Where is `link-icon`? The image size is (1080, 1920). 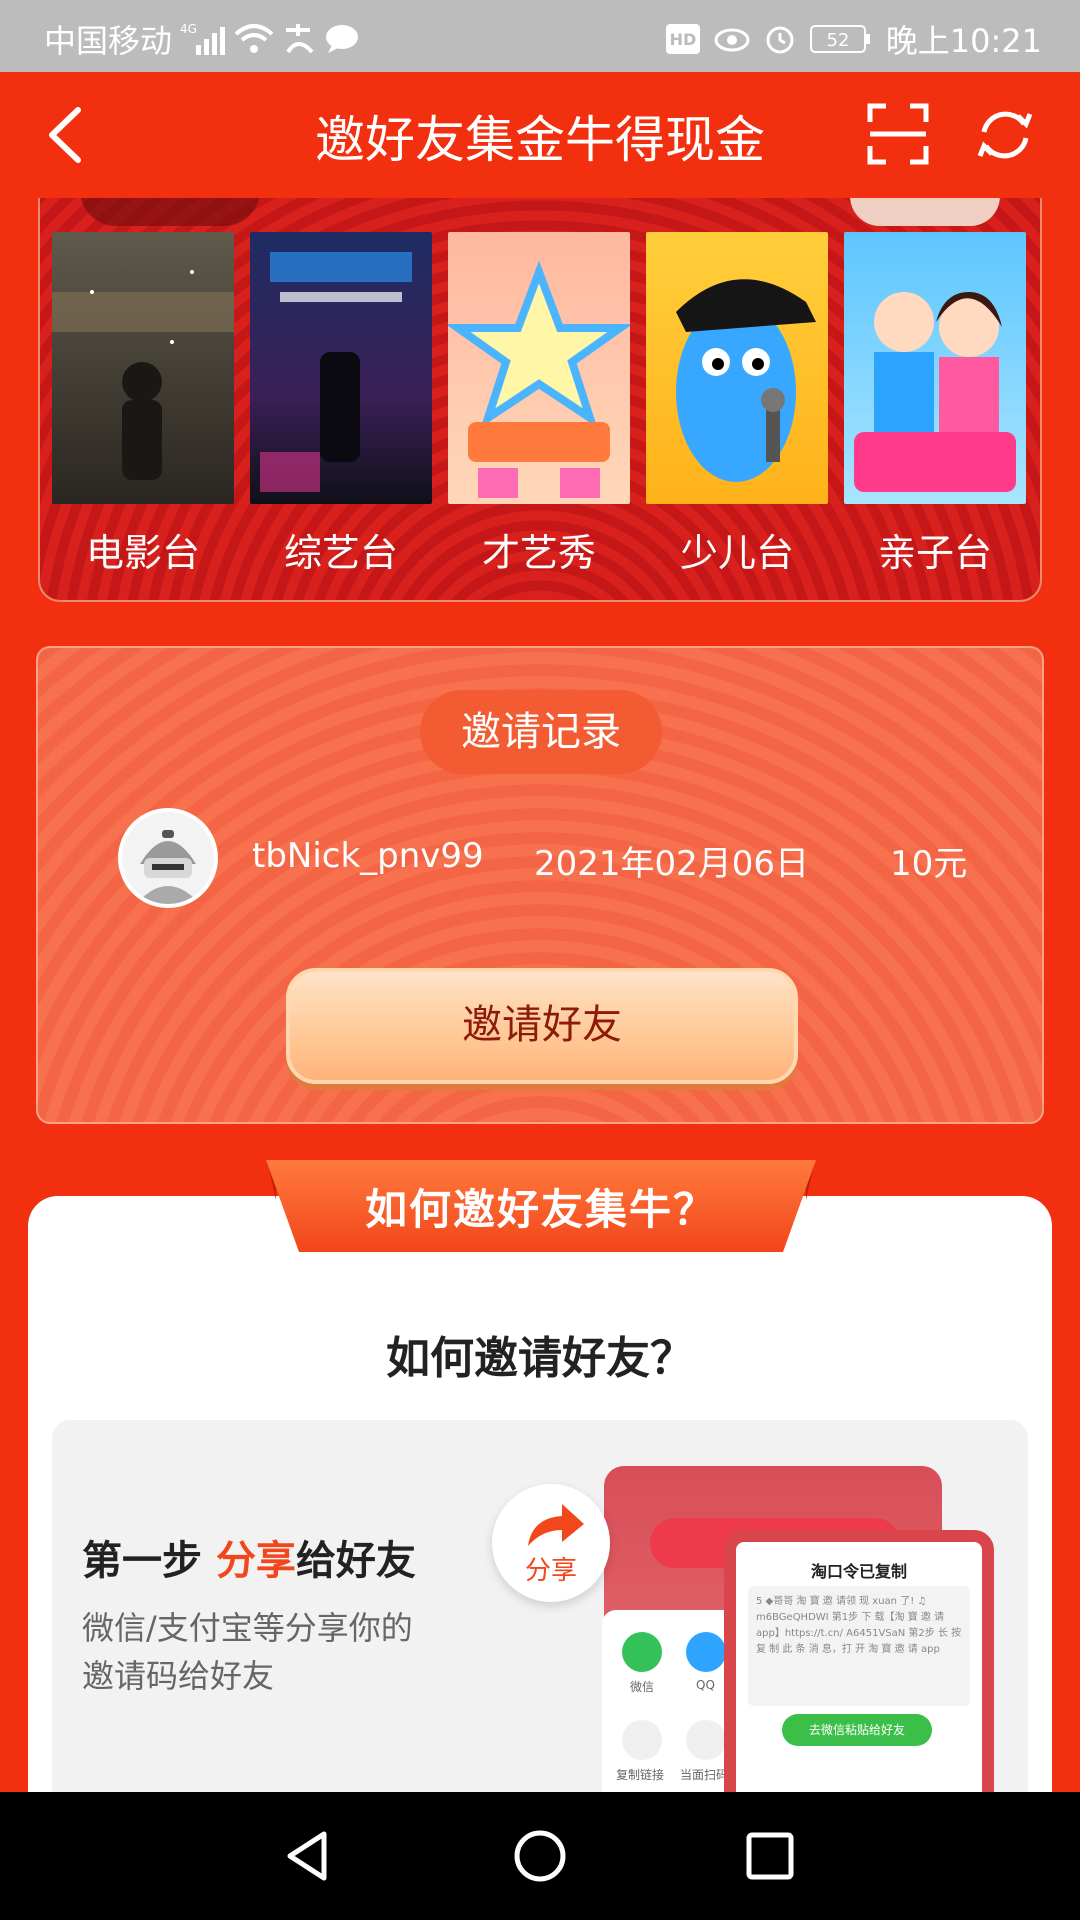 link-icon is located at coordinates (642, 1740).